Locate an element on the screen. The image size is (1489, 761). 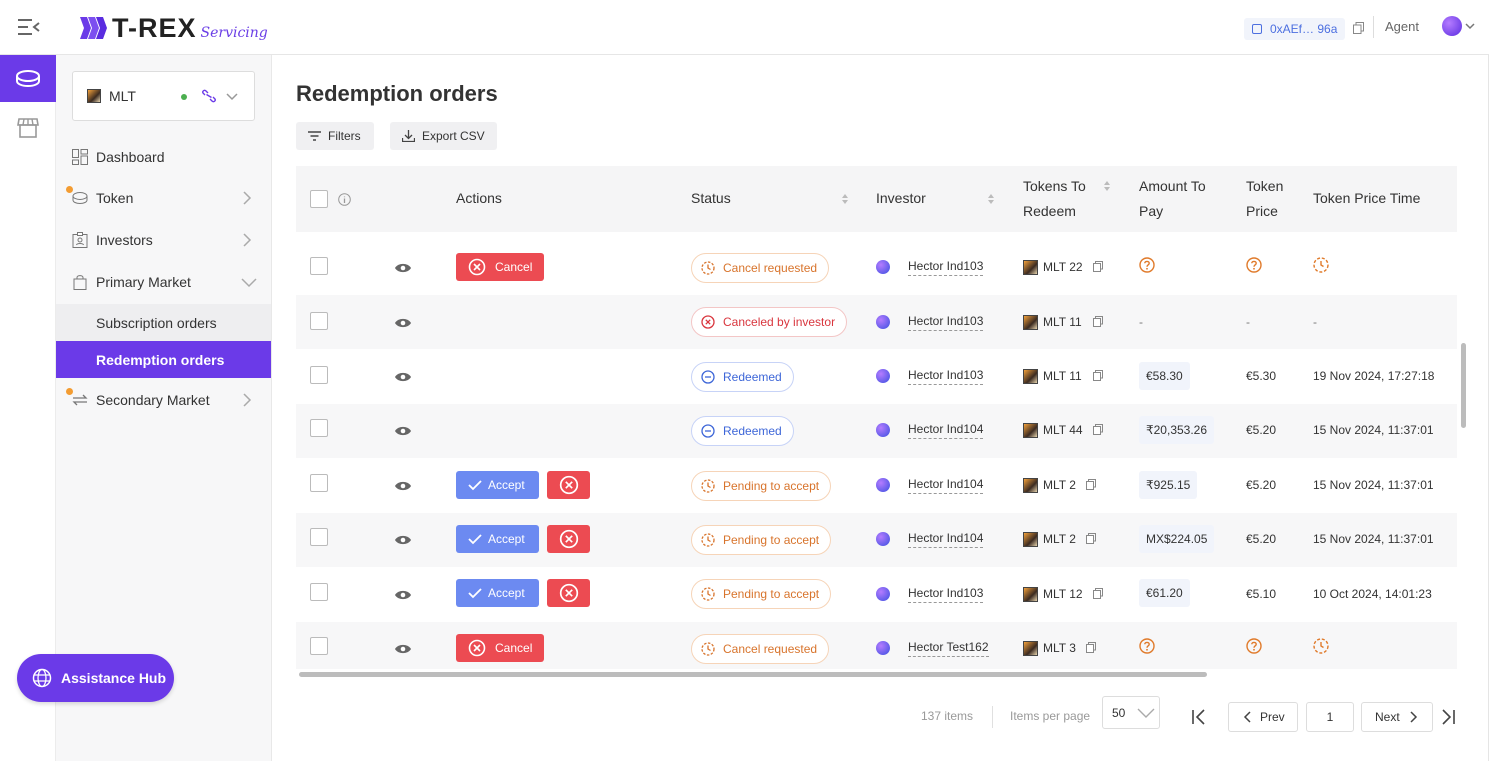
items-per-page-value: 50 is located at coordinates (1119, 712).